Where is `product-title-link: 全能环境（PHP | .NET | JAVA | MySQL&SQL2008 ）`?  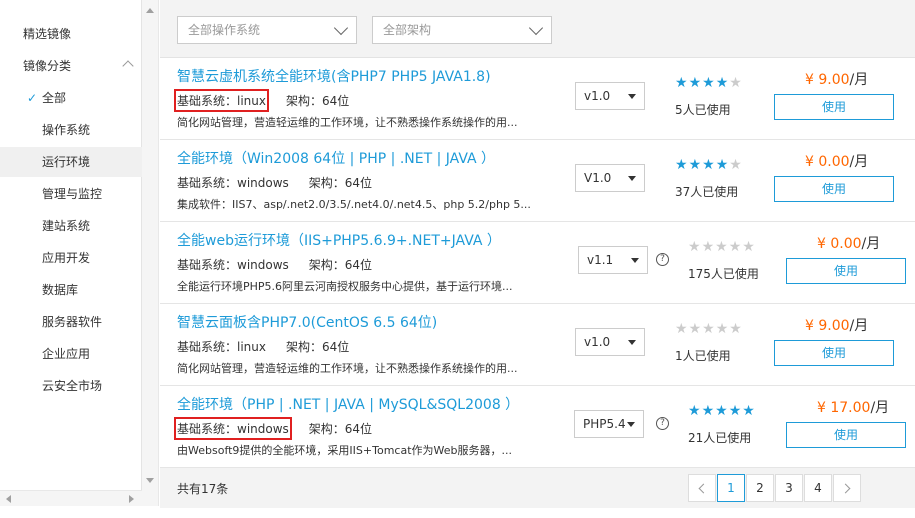
product-title-link: 全能环境（PHP | .NET | JAVA | MySQL&SQL2008 ） is located at coordinates (348, 404).